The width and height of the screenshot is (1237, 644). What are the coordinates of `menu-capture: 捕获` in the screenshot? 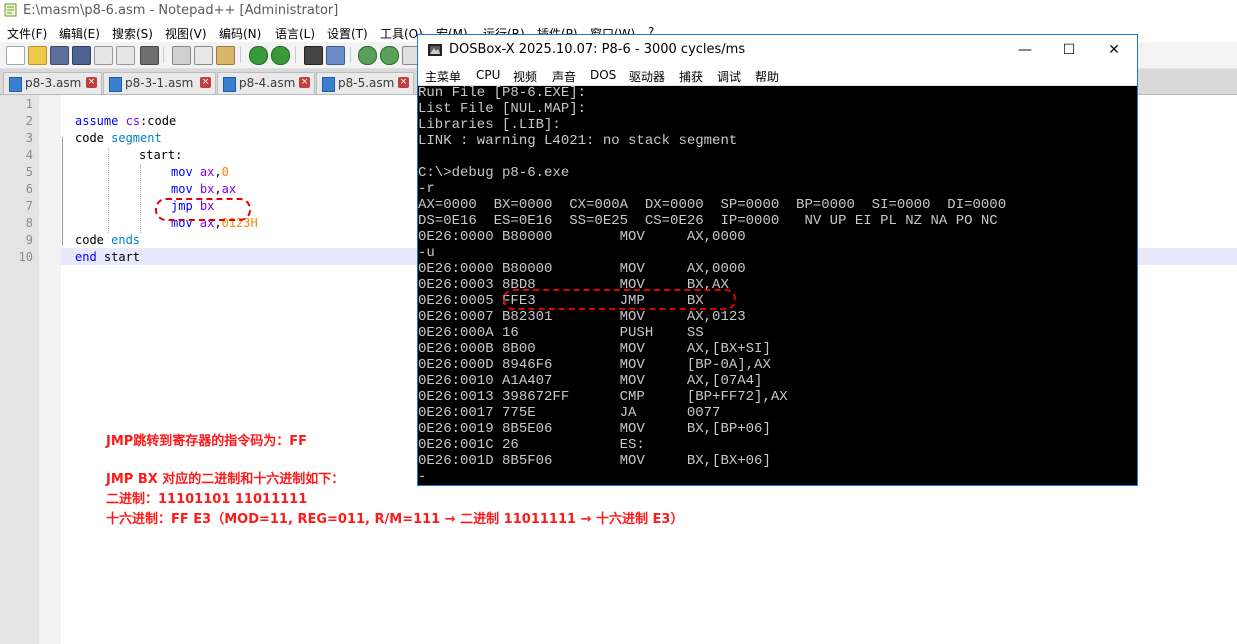 It's located at (691, 76).